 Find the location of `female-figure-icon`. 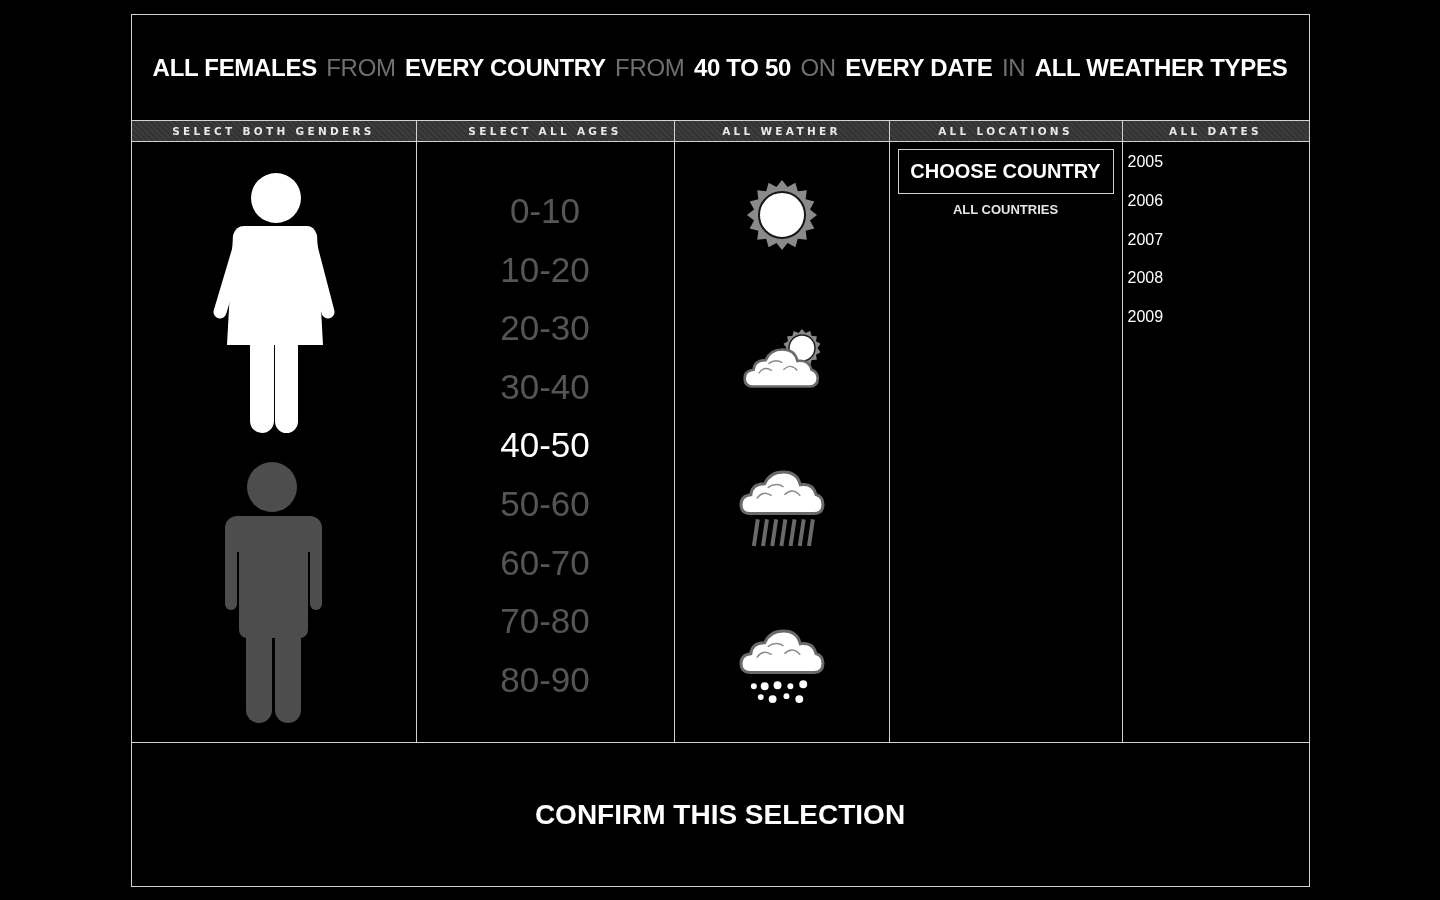

female-figure-icon is located at coordinates (273, 303).